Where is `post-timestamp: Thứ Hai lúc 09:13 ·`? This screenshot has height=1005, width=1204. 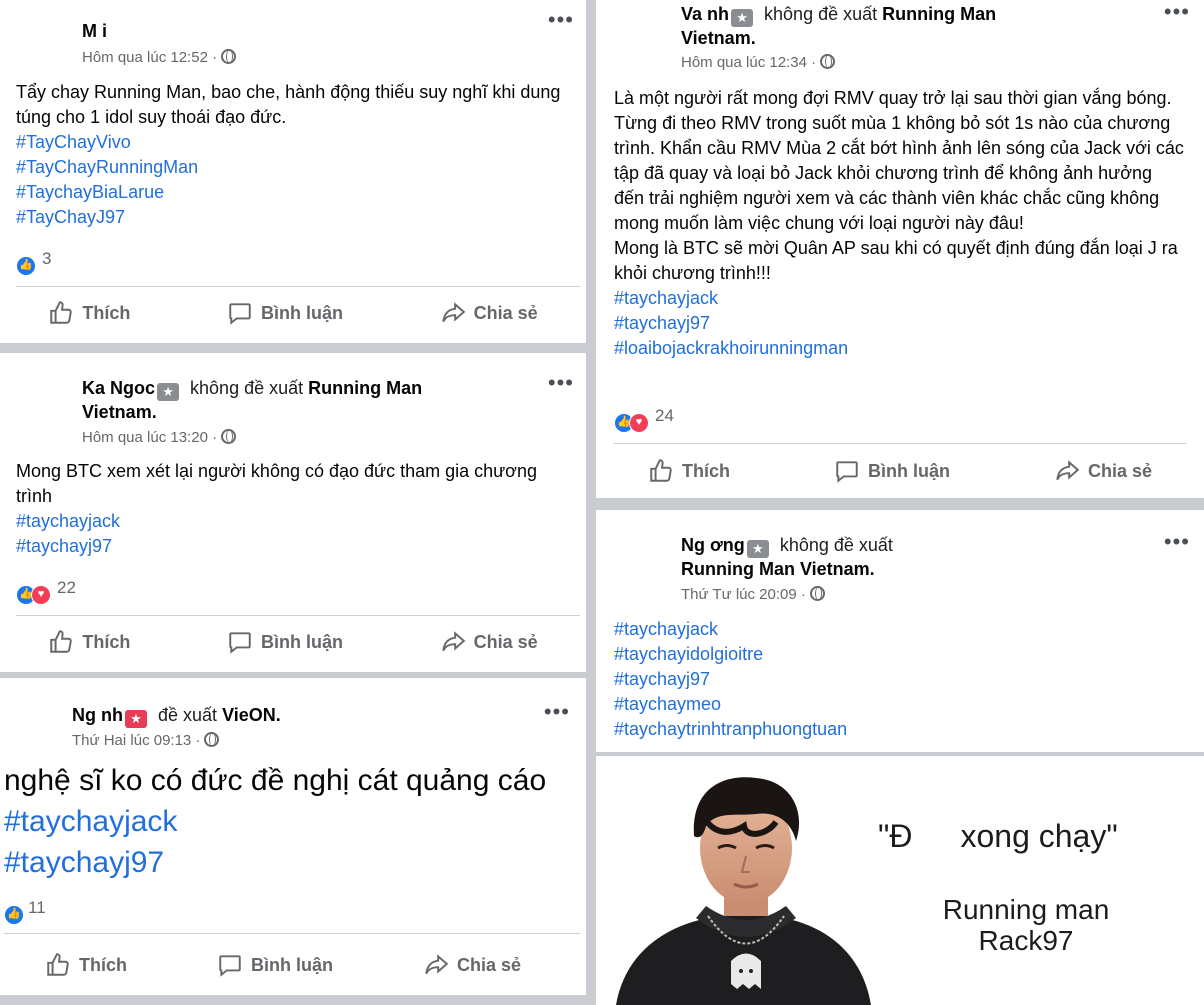 post-timestamp: Thứ Hai lúc 09:13 · is located at coordinates (146, 741).